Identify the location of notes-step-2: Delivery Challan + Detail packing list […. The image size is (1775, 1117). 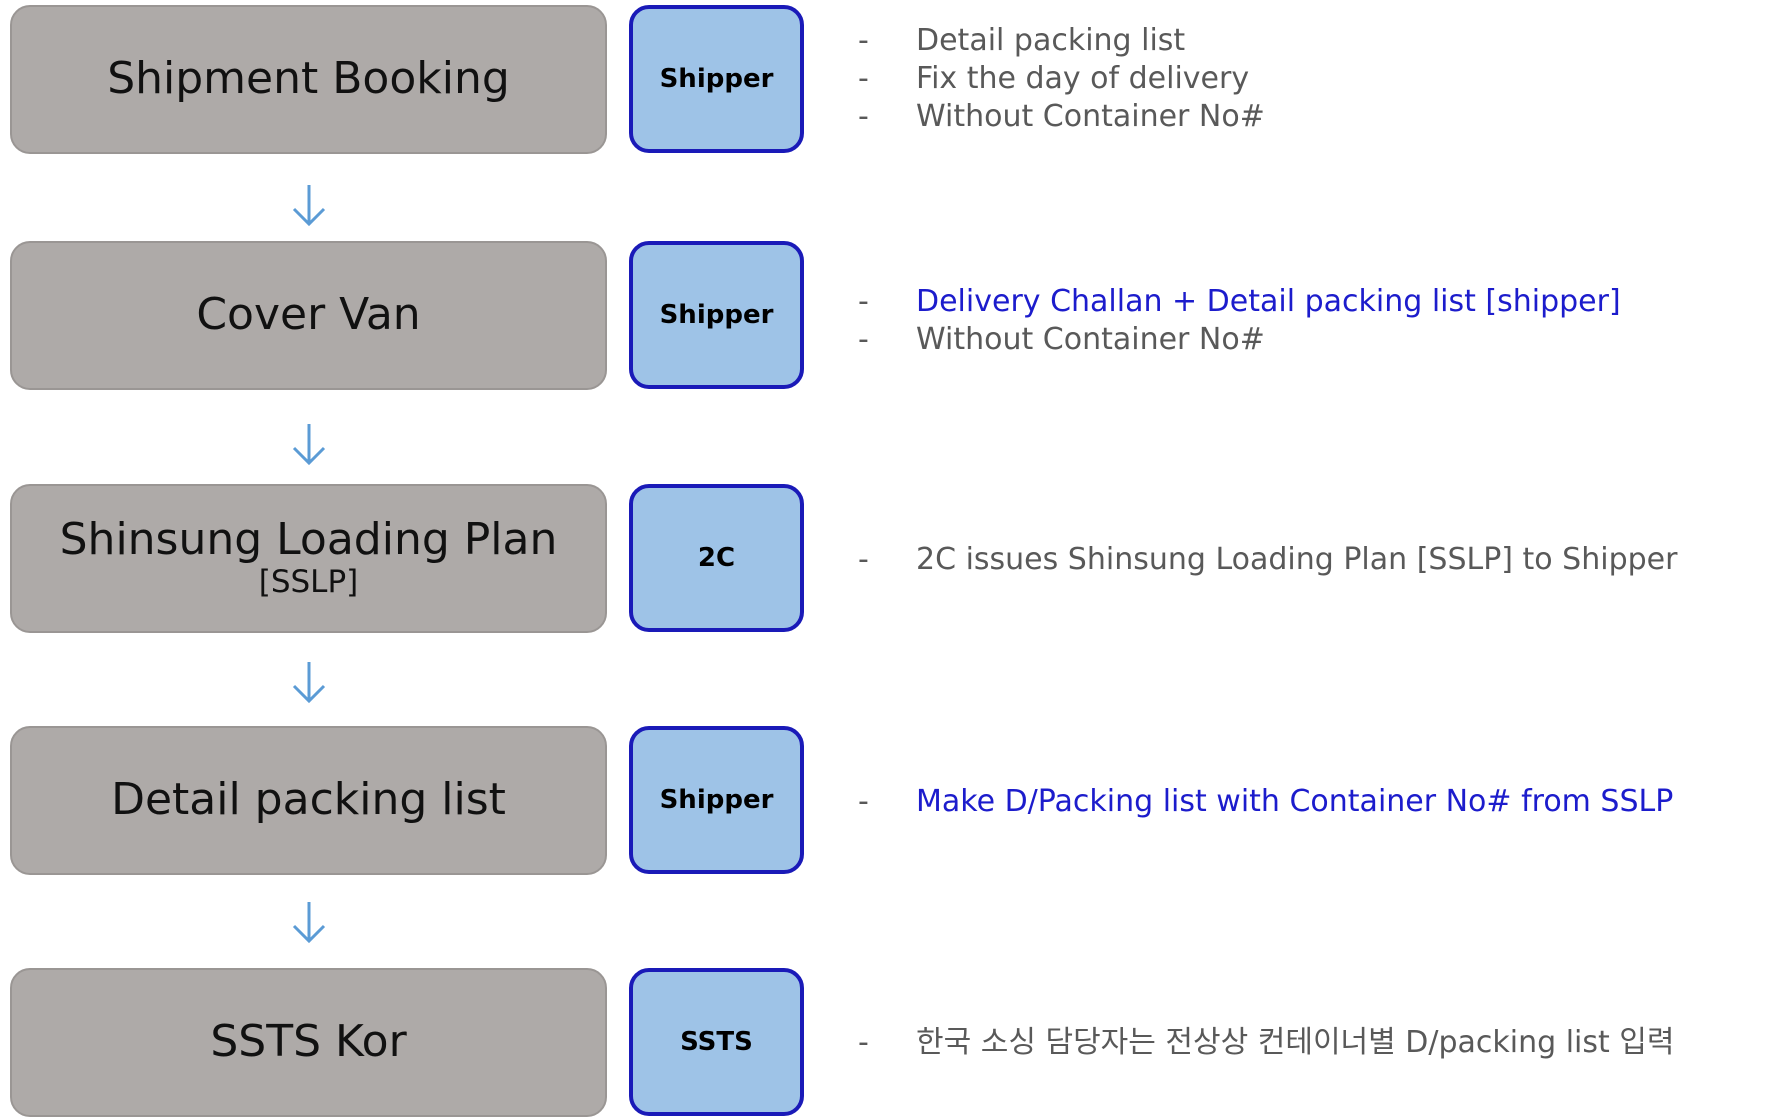
(1239, 321).